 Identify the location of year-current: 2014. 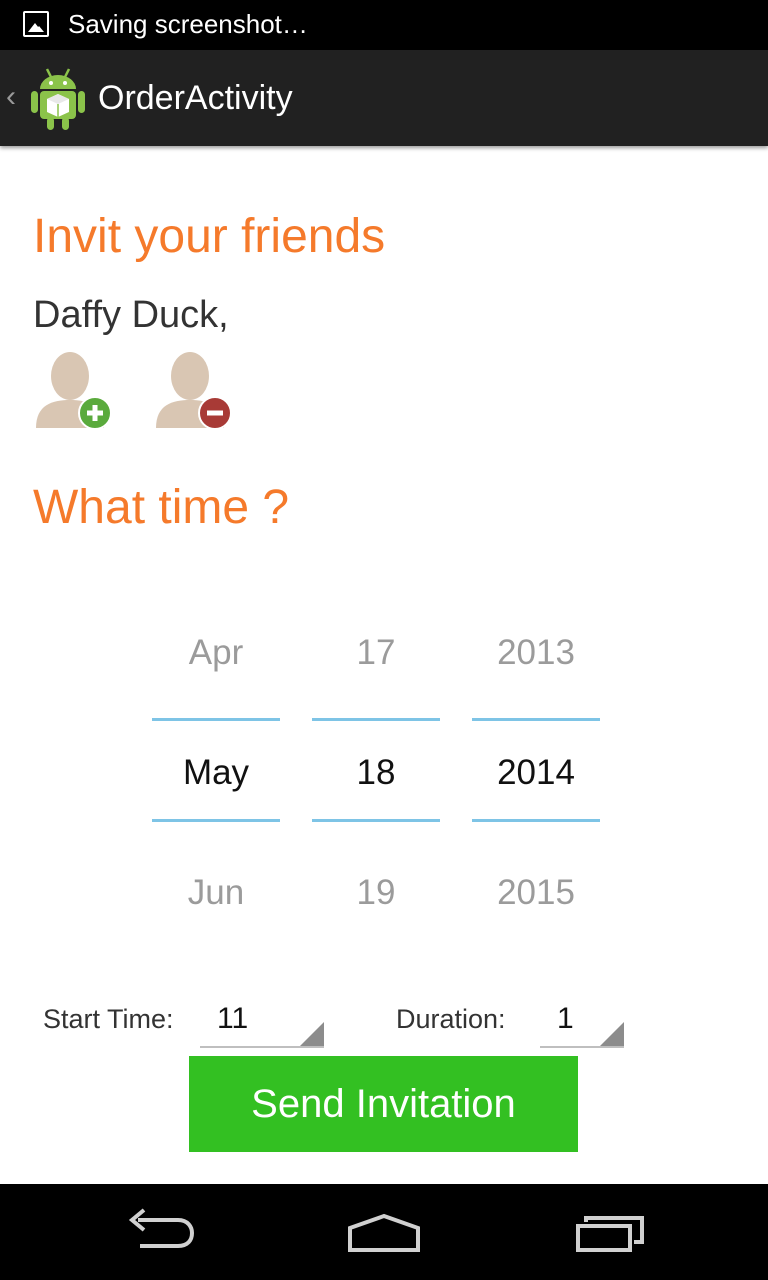
(536, 773).